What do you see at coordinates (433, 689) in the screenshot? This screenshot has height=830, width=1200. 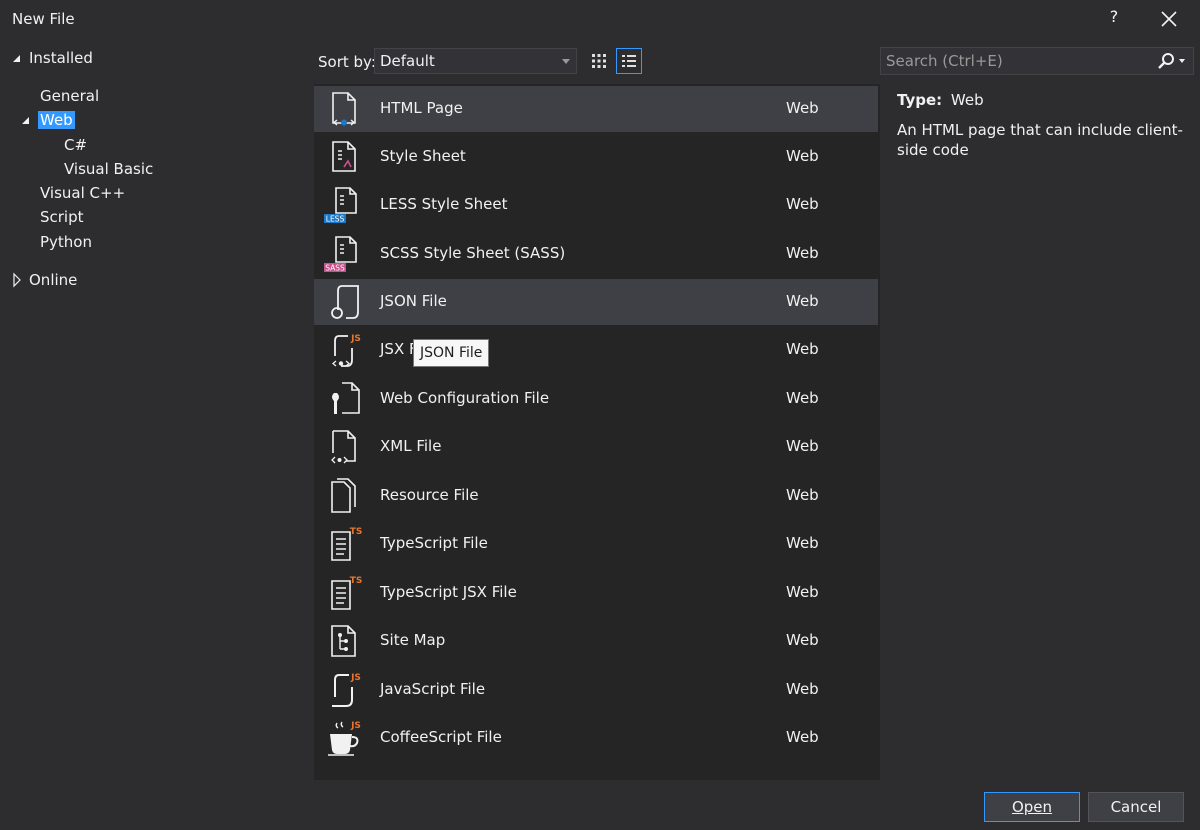 I see `template-name: JavaScript File` at bounding box center [433, 689].